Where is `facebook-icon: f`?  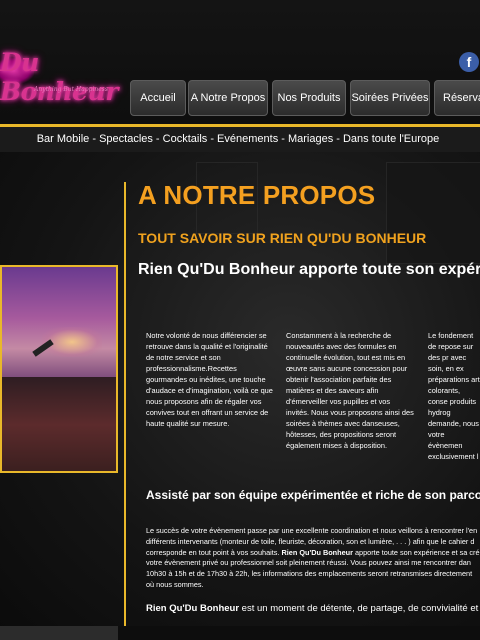 facebook-icon: f is located at coordinates (469, 62).